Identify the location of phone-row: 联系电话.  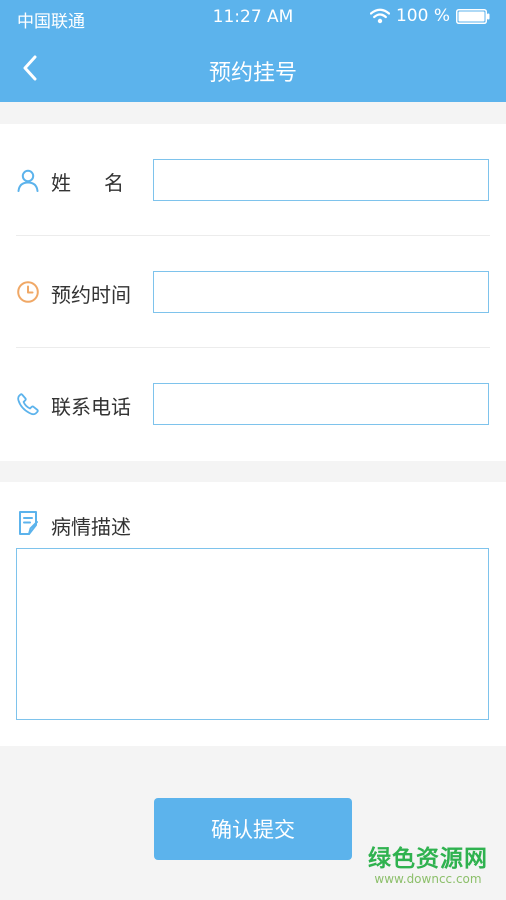
(253, 404).